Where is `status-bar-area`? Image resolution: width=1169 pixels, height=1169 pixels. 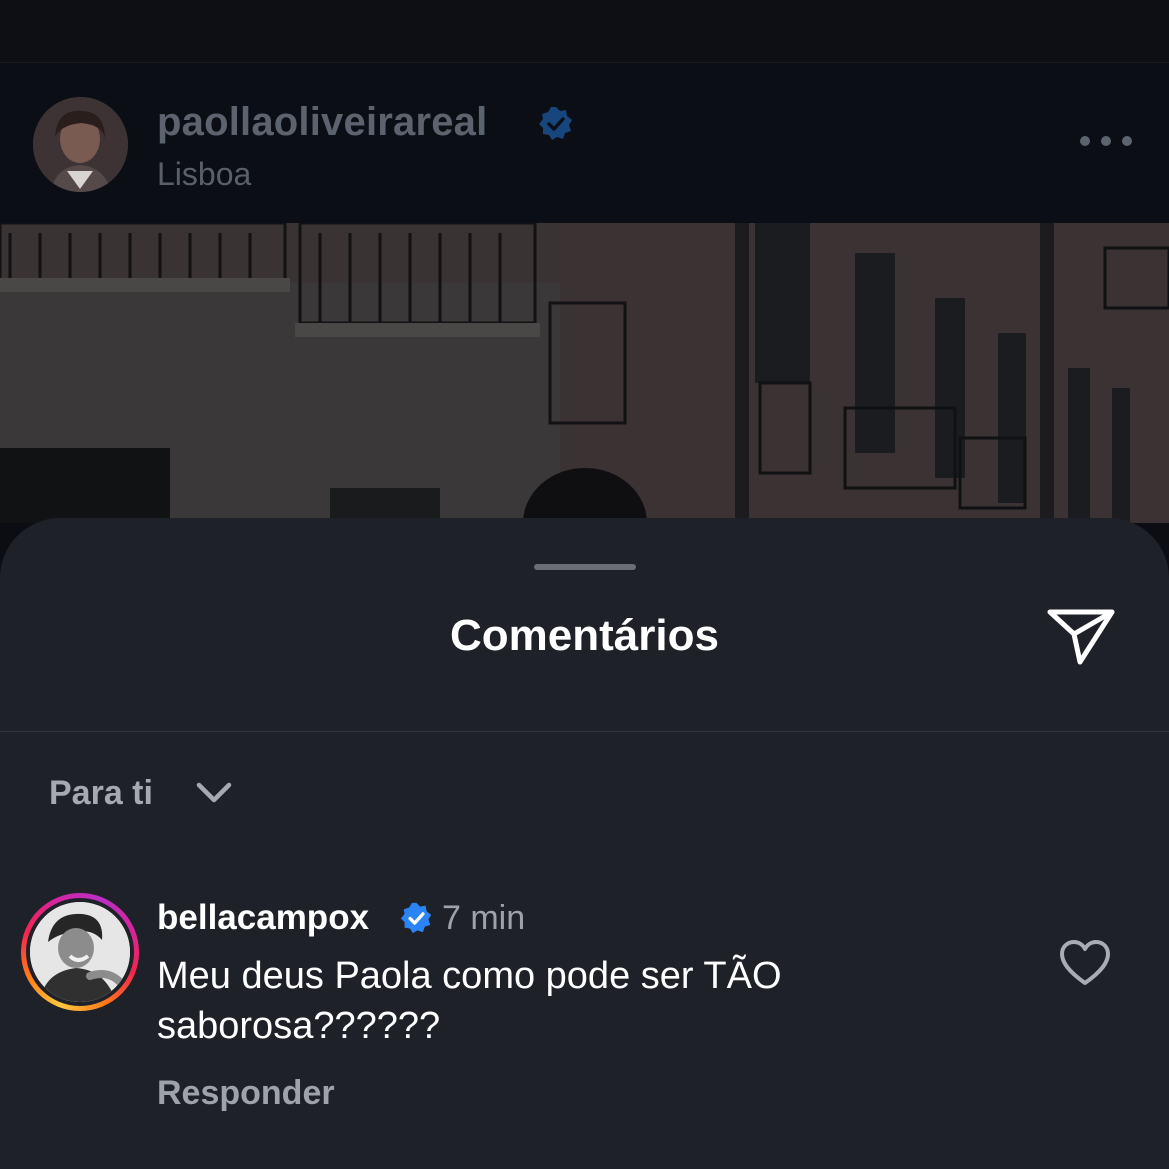
status-bar-area is located at coordinates (584, 31).